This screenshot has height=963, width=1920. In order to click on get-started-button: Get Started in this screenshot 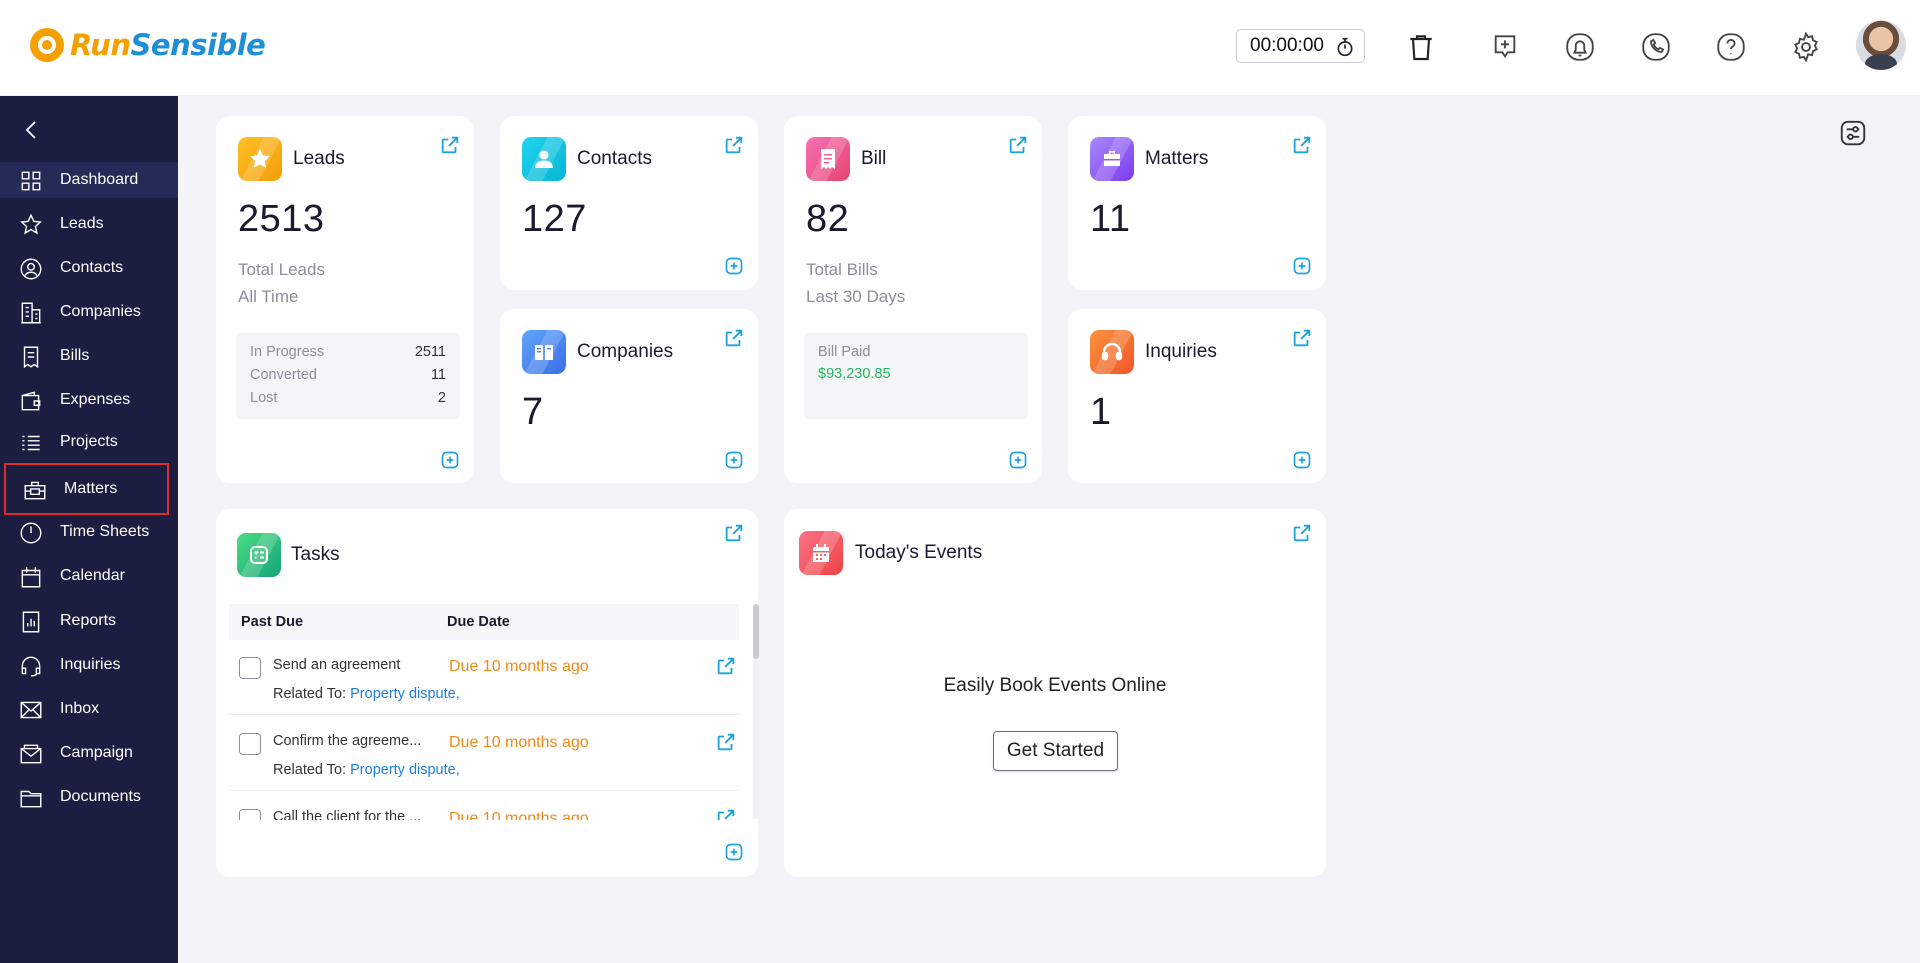, I will do `click(1055, 751)`.